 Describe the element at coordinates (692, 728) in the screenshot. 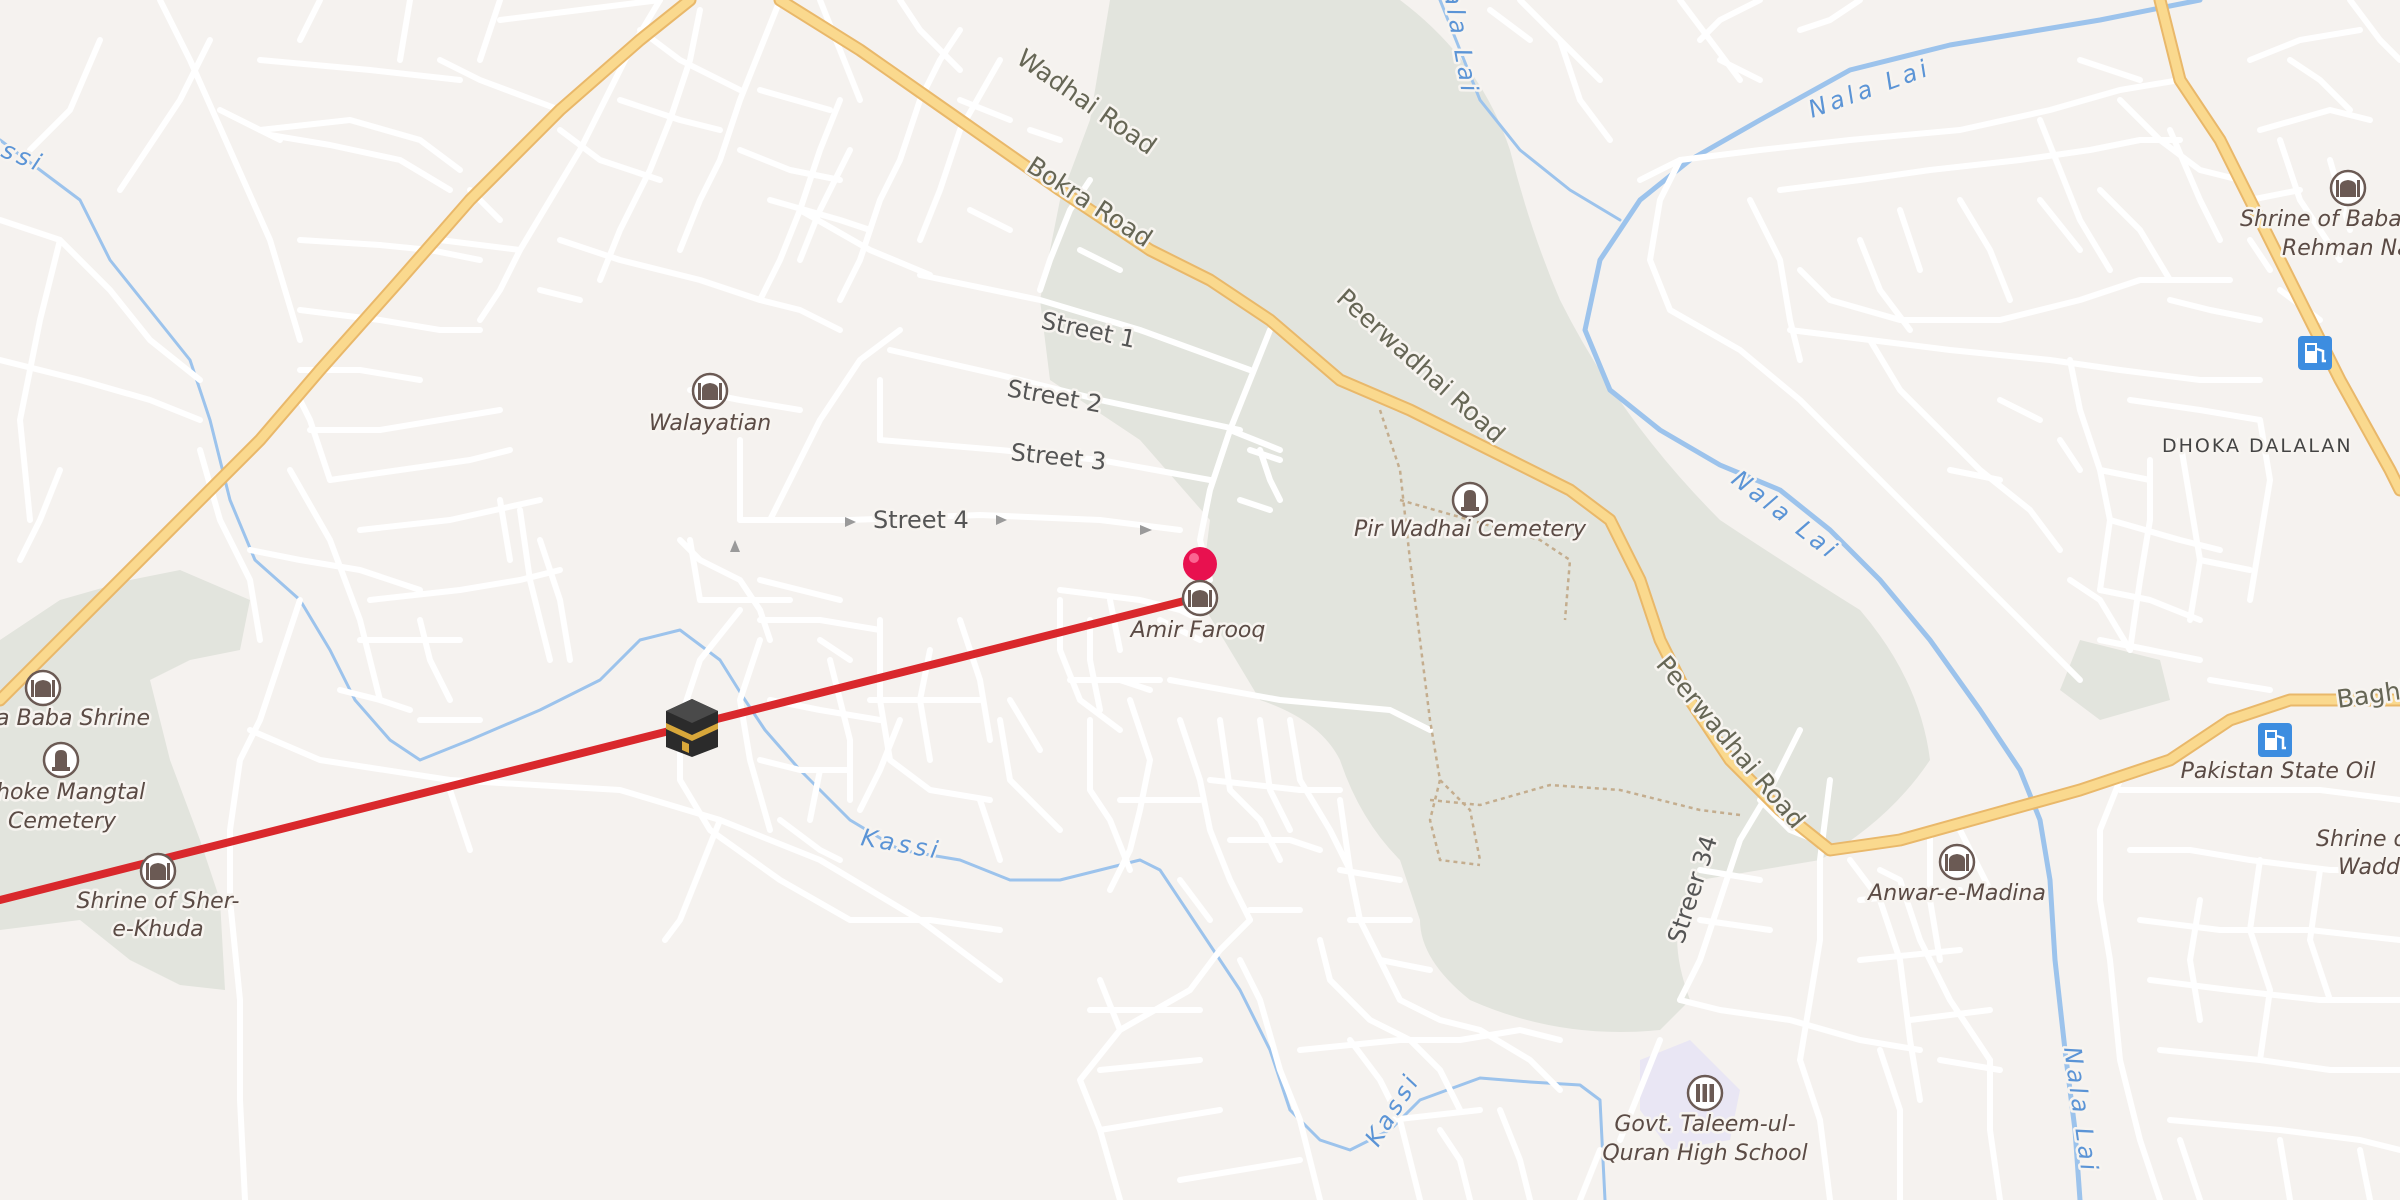

I see `kaaba-icon` at that location.